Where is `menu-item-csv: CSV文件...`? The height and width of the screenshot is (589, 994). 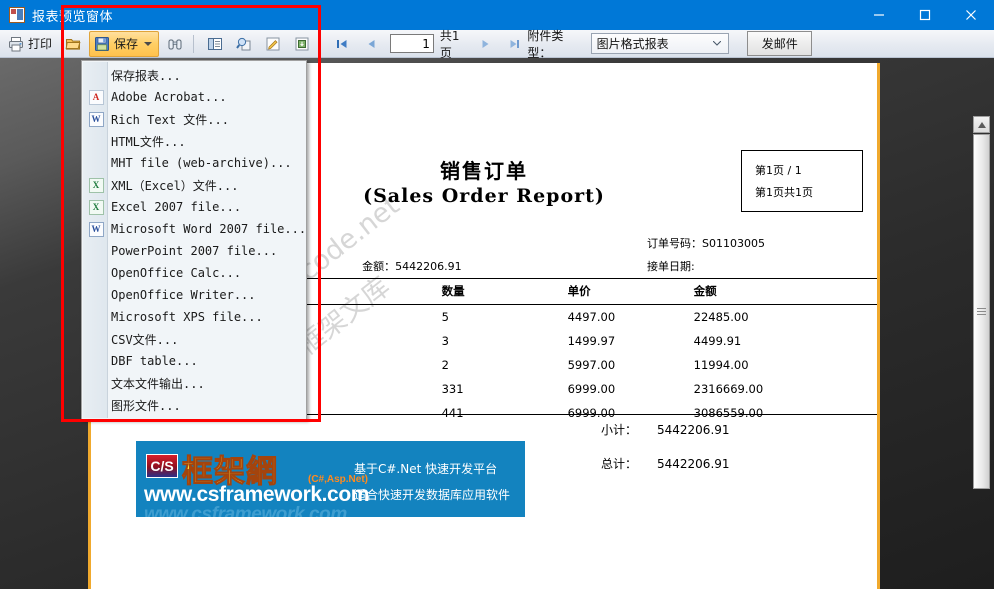 menu-item-csv: CSV文件... is located at coordinates (194, 339).